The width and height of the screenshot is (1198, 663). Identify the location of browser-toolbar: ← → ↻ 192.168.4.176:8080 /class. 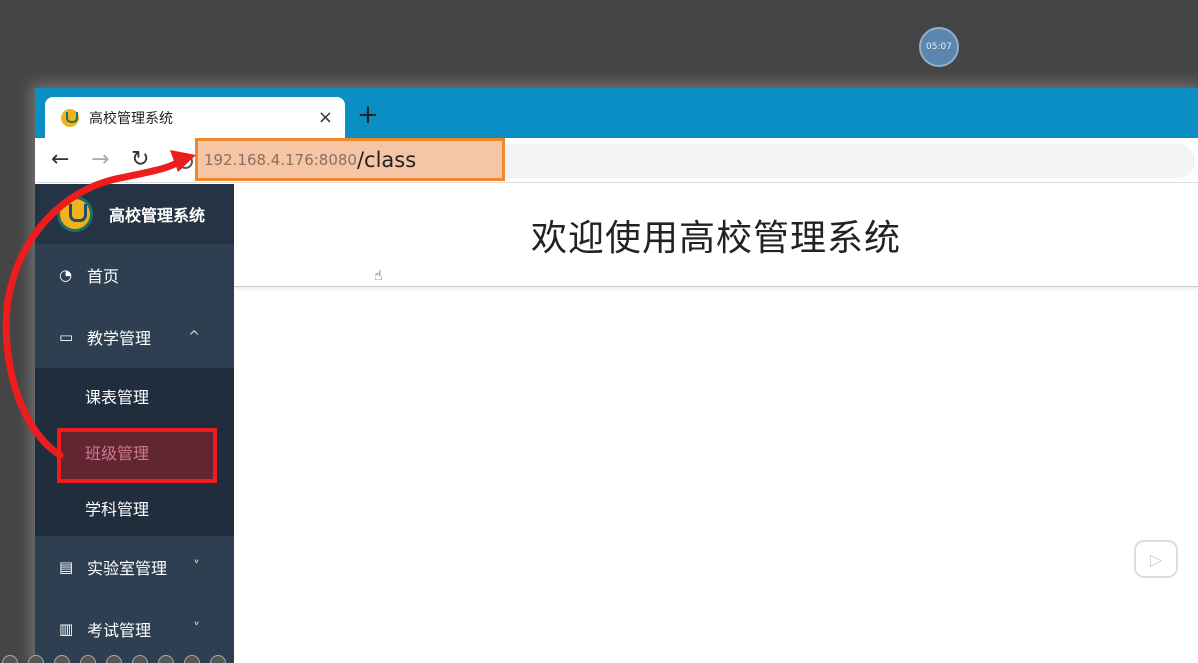
(616, 160).